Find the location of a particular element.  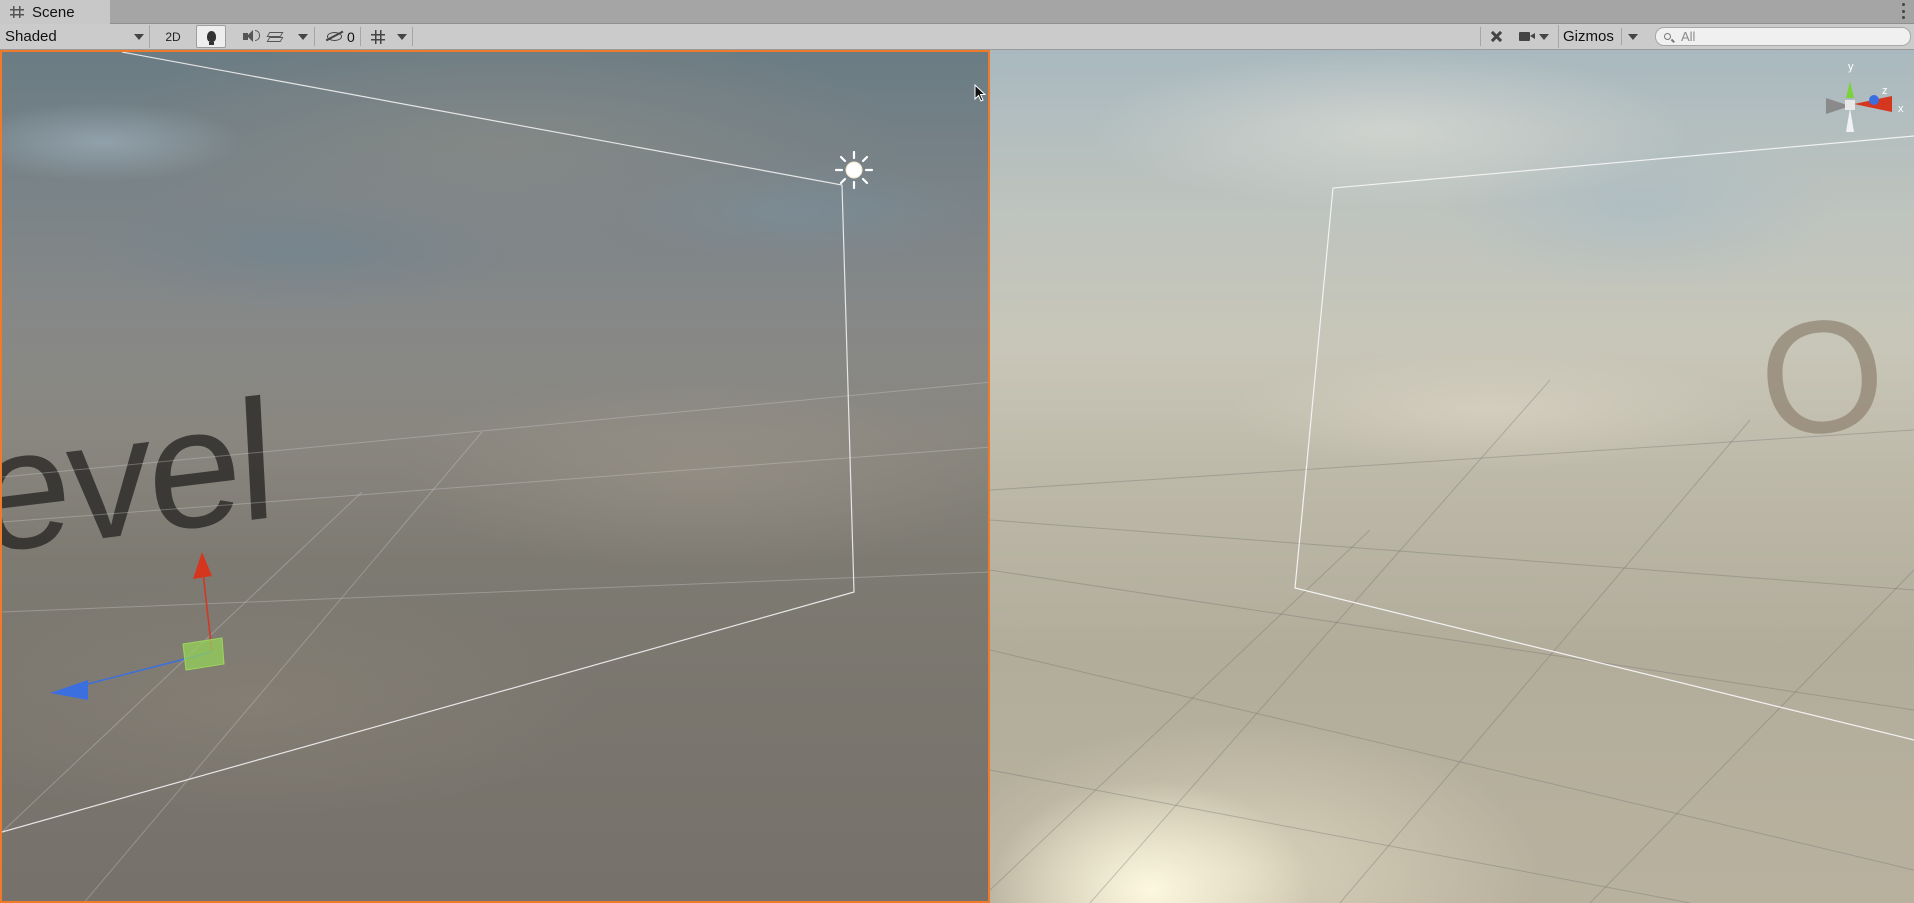

draw-mode-value: Shaded is located at coordinates (31, 36).